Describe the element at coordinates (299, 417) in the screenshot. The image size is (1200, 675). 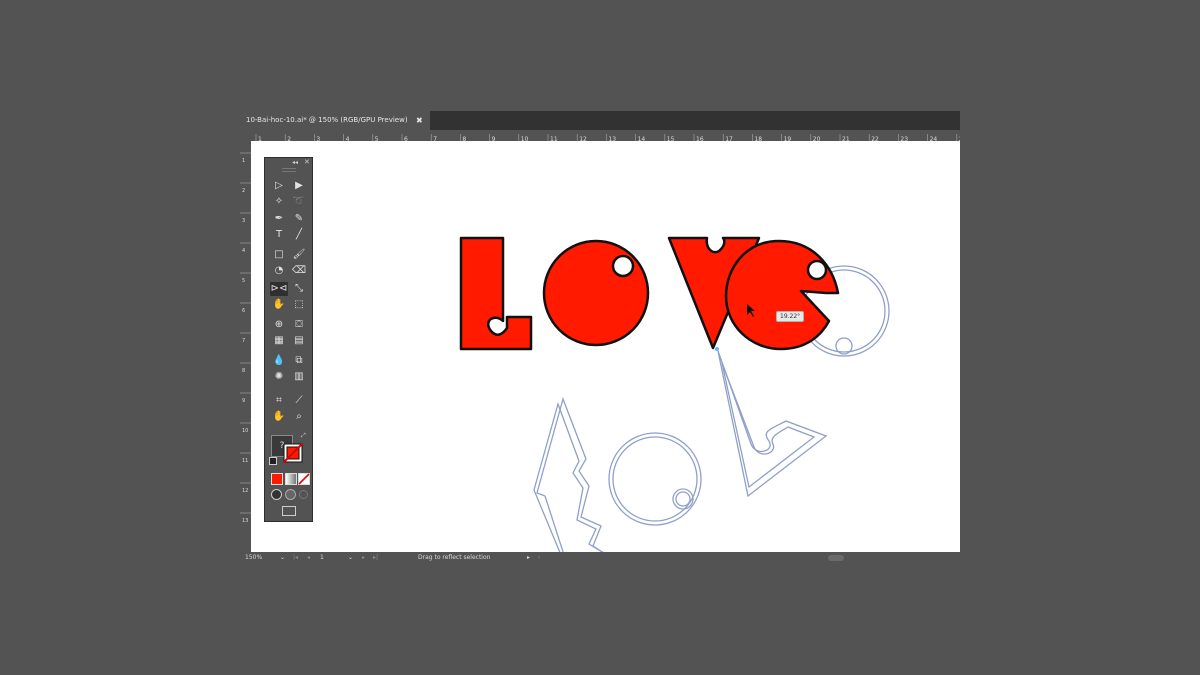
I see `zoom-tool-icon: ⌕` at that location.